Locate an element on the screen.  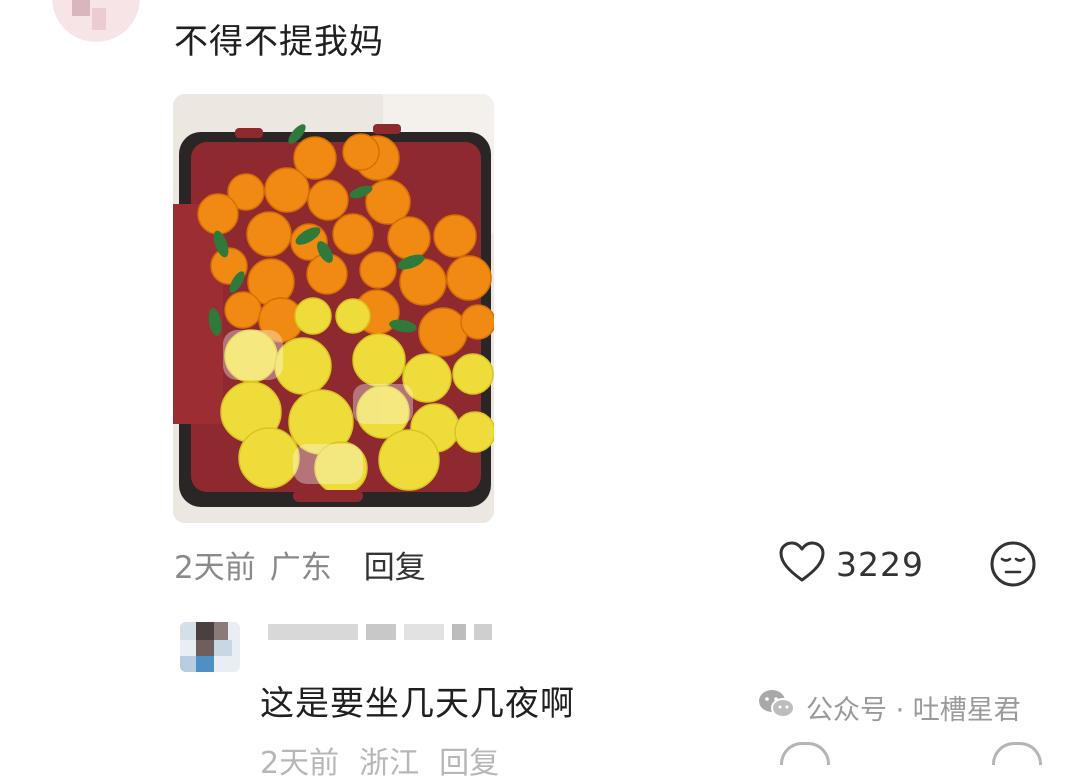
comment-location: 广东 is located at coordinates (300, 568).